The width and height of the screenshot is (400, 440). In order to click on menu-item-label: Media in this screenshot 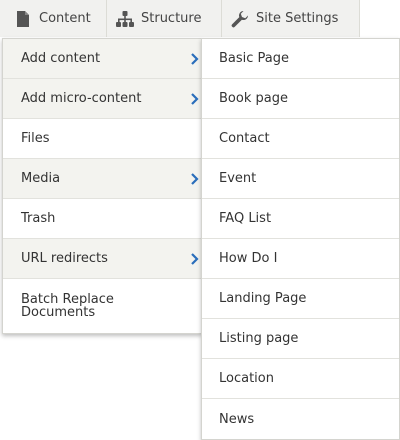, I will do `click(41, 178)`.